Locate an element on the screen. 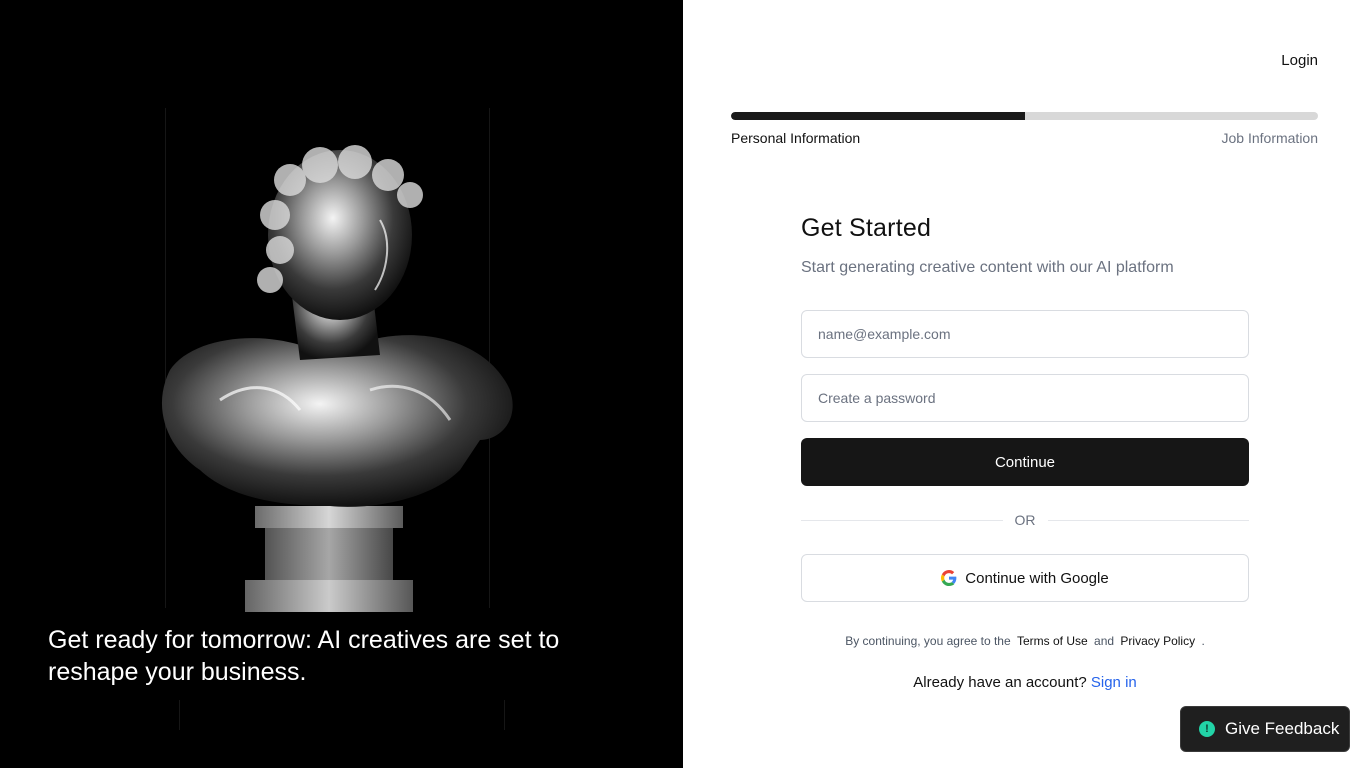 Image resolution: width=1366 pixels, height=768 pixels. privacy-link: Privacy Policy is located at coordinates (1157, 641).